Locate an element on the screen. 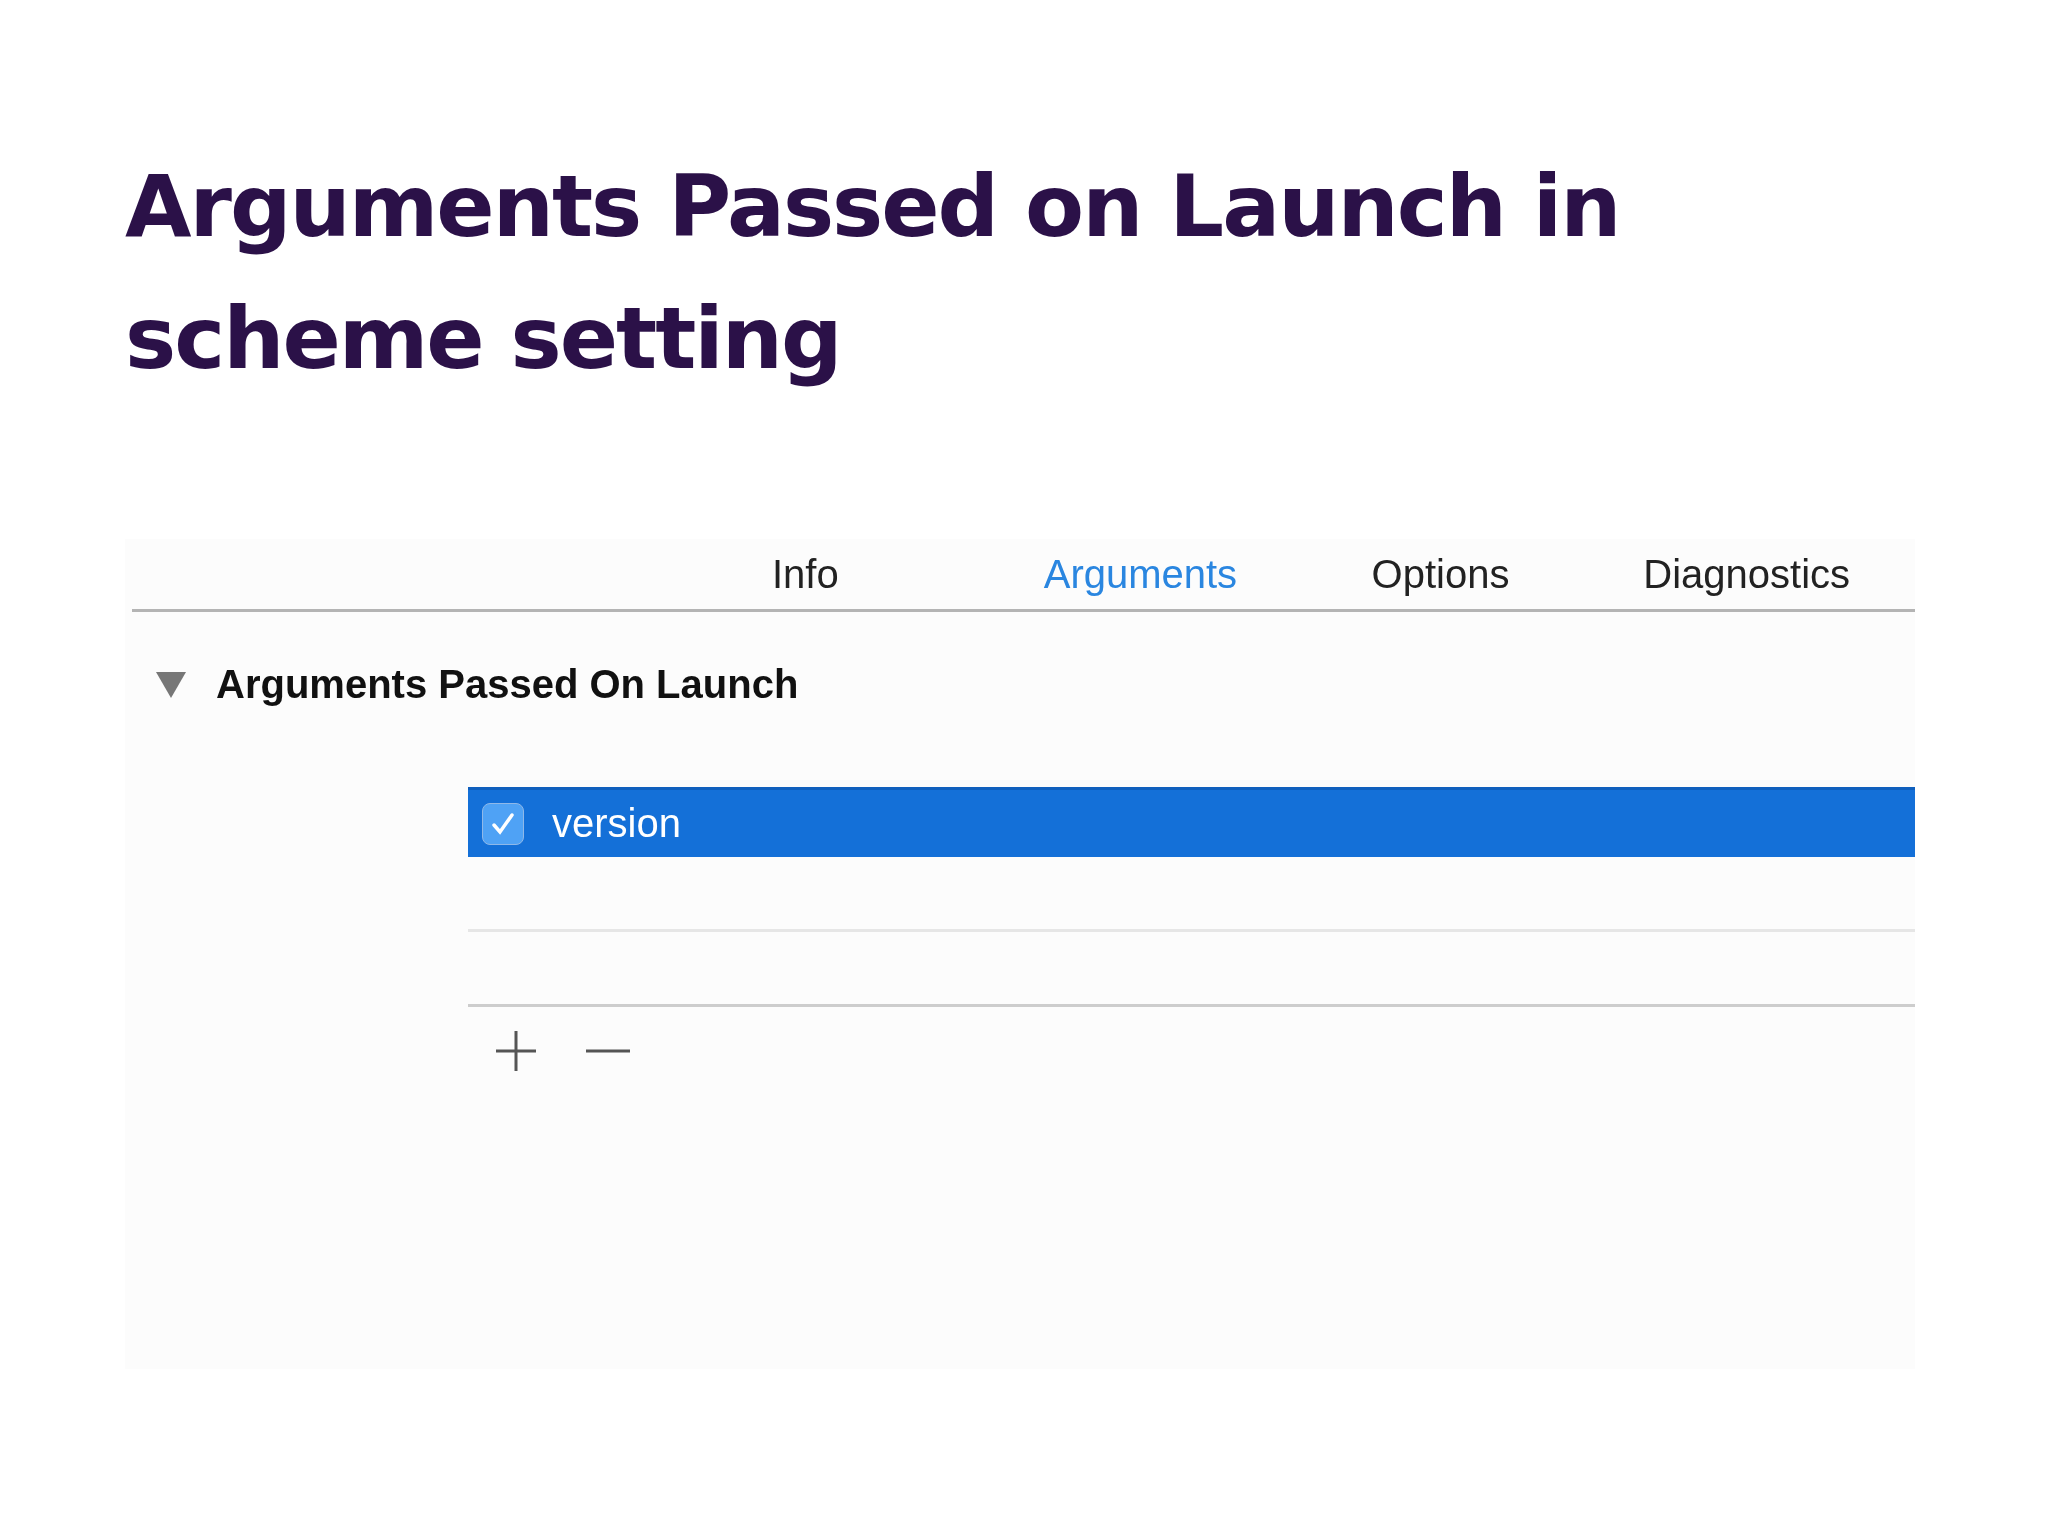 The width and height of the screenshot is (2048, 1536). tab: Options is located at coordinates (1507, 574).